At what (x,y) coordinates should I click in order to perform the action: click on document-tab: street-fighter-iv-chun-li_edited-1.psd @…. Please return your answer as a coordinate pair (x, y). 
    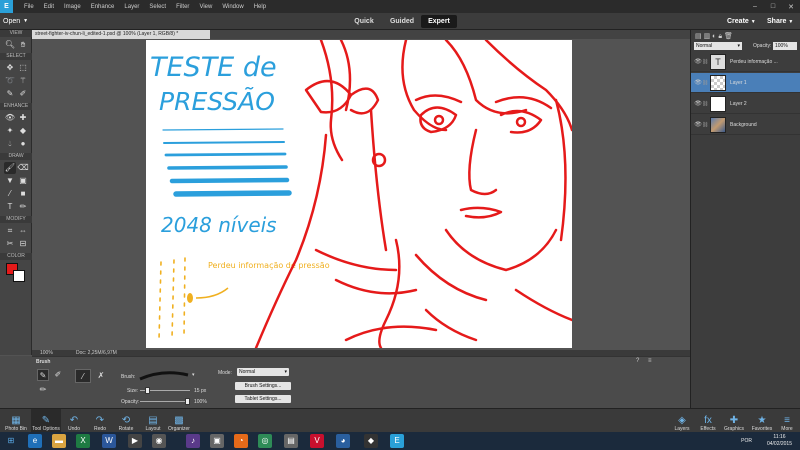
    Looking at the image, I should click on (121, 34).